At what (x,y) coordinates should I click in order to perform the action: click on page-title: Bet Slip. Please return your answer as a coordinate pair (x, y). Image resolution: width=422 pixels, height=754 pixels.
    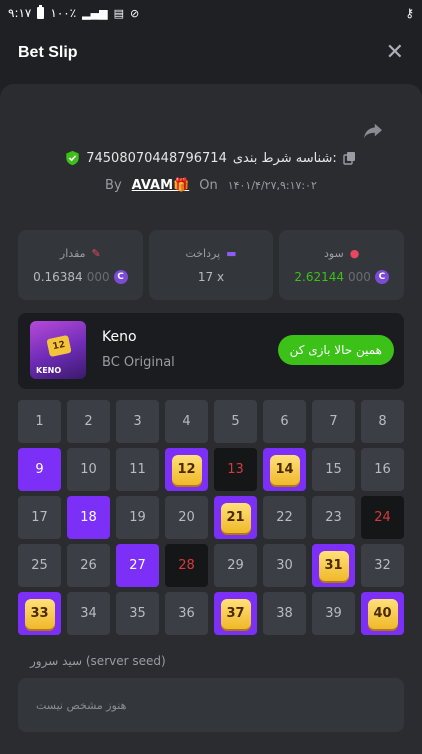
    Looking at the image, I should click on (48, 52).